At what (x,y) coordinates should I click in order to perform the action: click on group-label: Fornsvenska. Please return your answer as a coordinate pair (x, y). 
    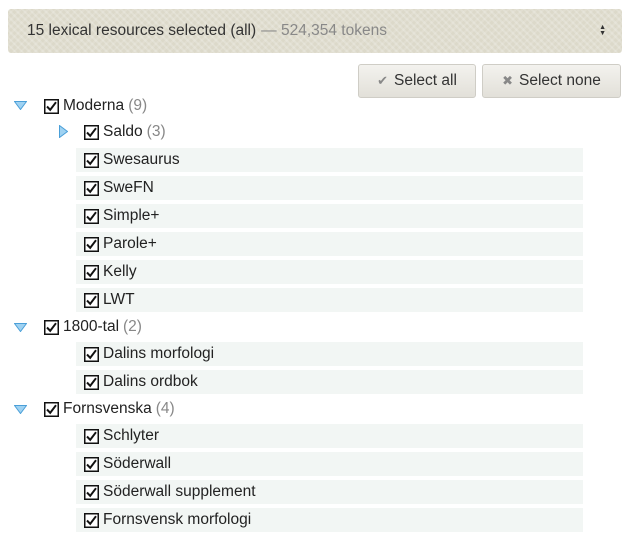
    Looking at the image, I should click on (107, 408).